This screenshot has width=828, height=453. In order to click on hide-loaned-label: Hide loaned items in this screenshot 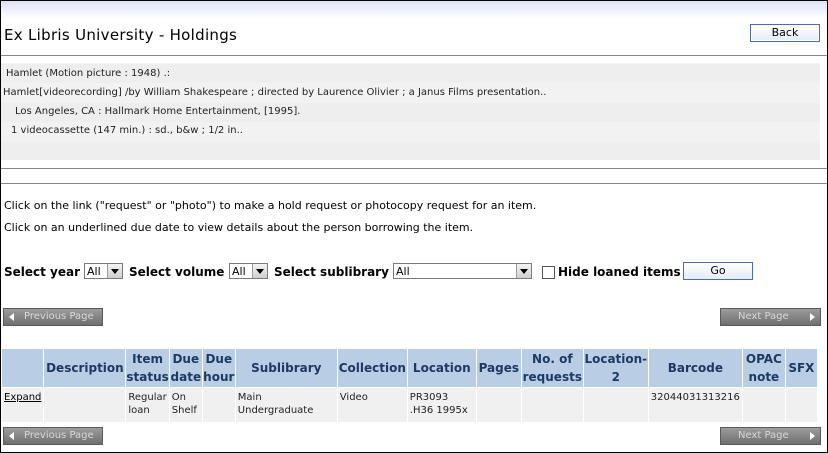, I will do `click(619, 272)`.